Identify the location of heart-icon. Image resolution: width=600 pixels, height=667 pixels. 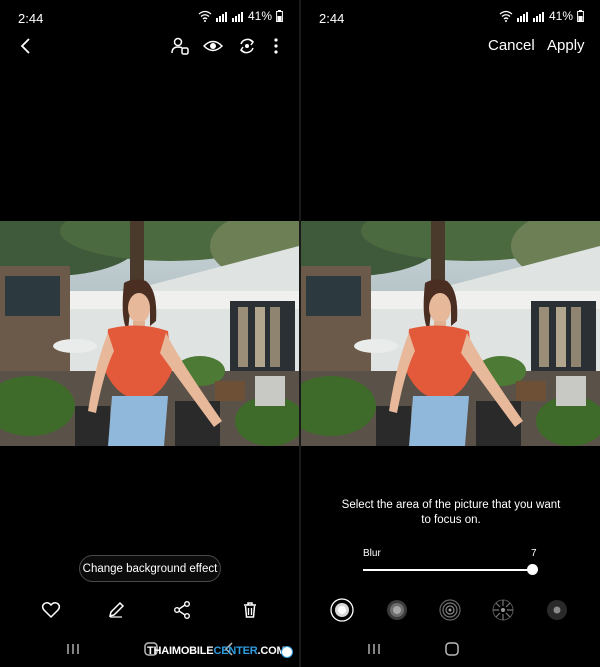
(51, 610).